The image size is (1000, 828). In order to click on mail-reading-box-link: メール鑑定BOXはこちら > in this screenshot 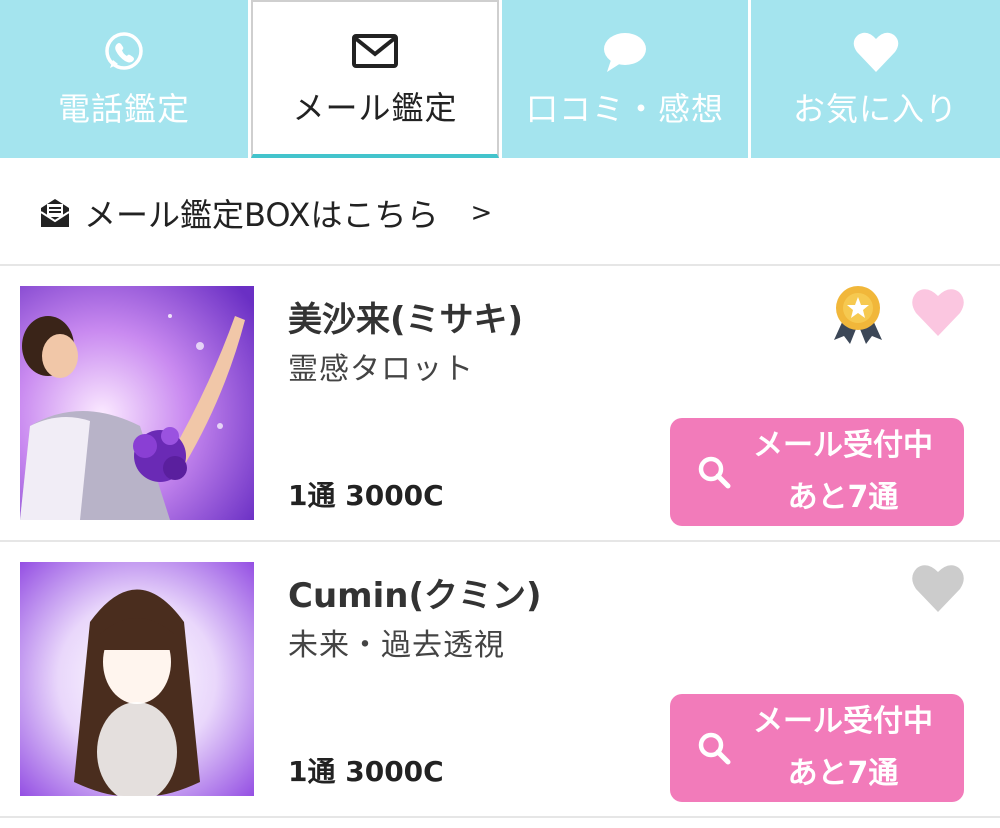, I will do `click(500, 214)`.